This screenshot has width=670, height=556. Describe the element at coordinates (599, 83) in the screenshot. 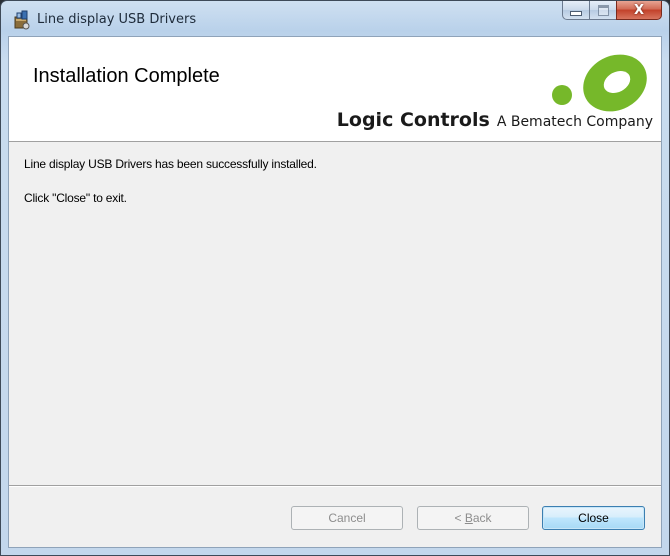

I see `logic-controls-logo` at that location.